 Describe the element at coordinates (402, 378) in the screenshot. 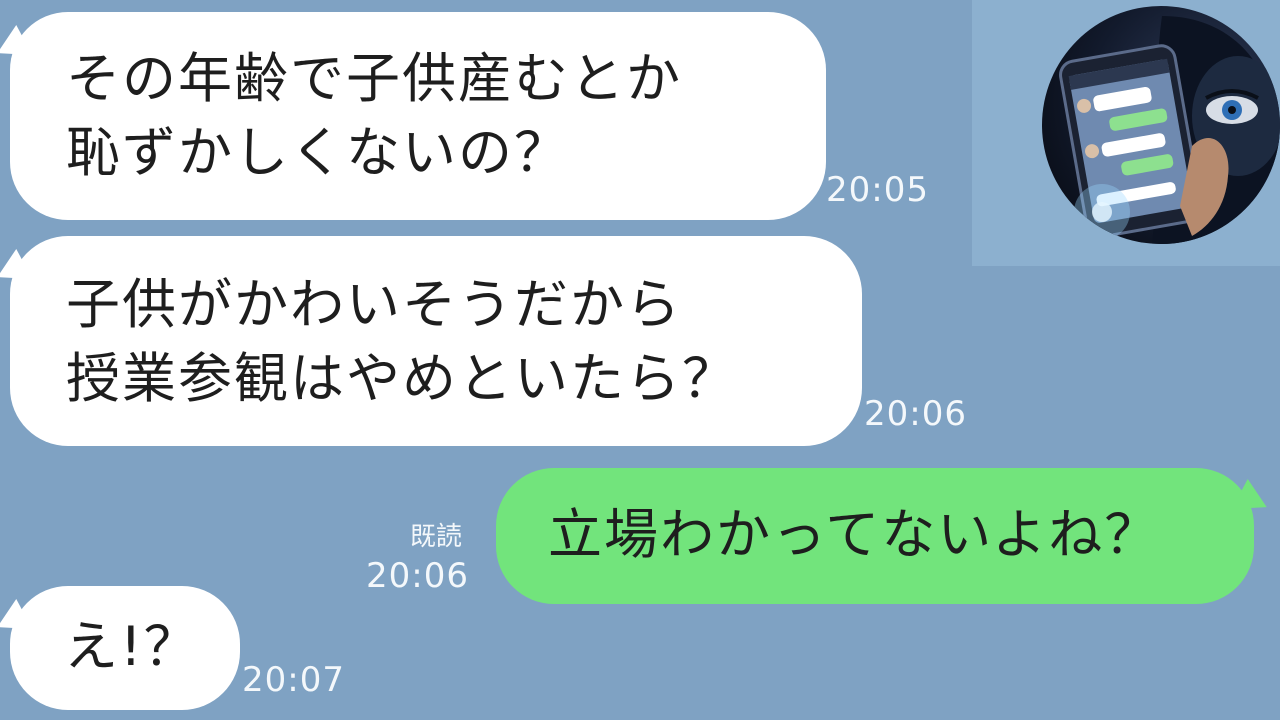

I see `message-line: 授業参観はやめといたら？` at that location.